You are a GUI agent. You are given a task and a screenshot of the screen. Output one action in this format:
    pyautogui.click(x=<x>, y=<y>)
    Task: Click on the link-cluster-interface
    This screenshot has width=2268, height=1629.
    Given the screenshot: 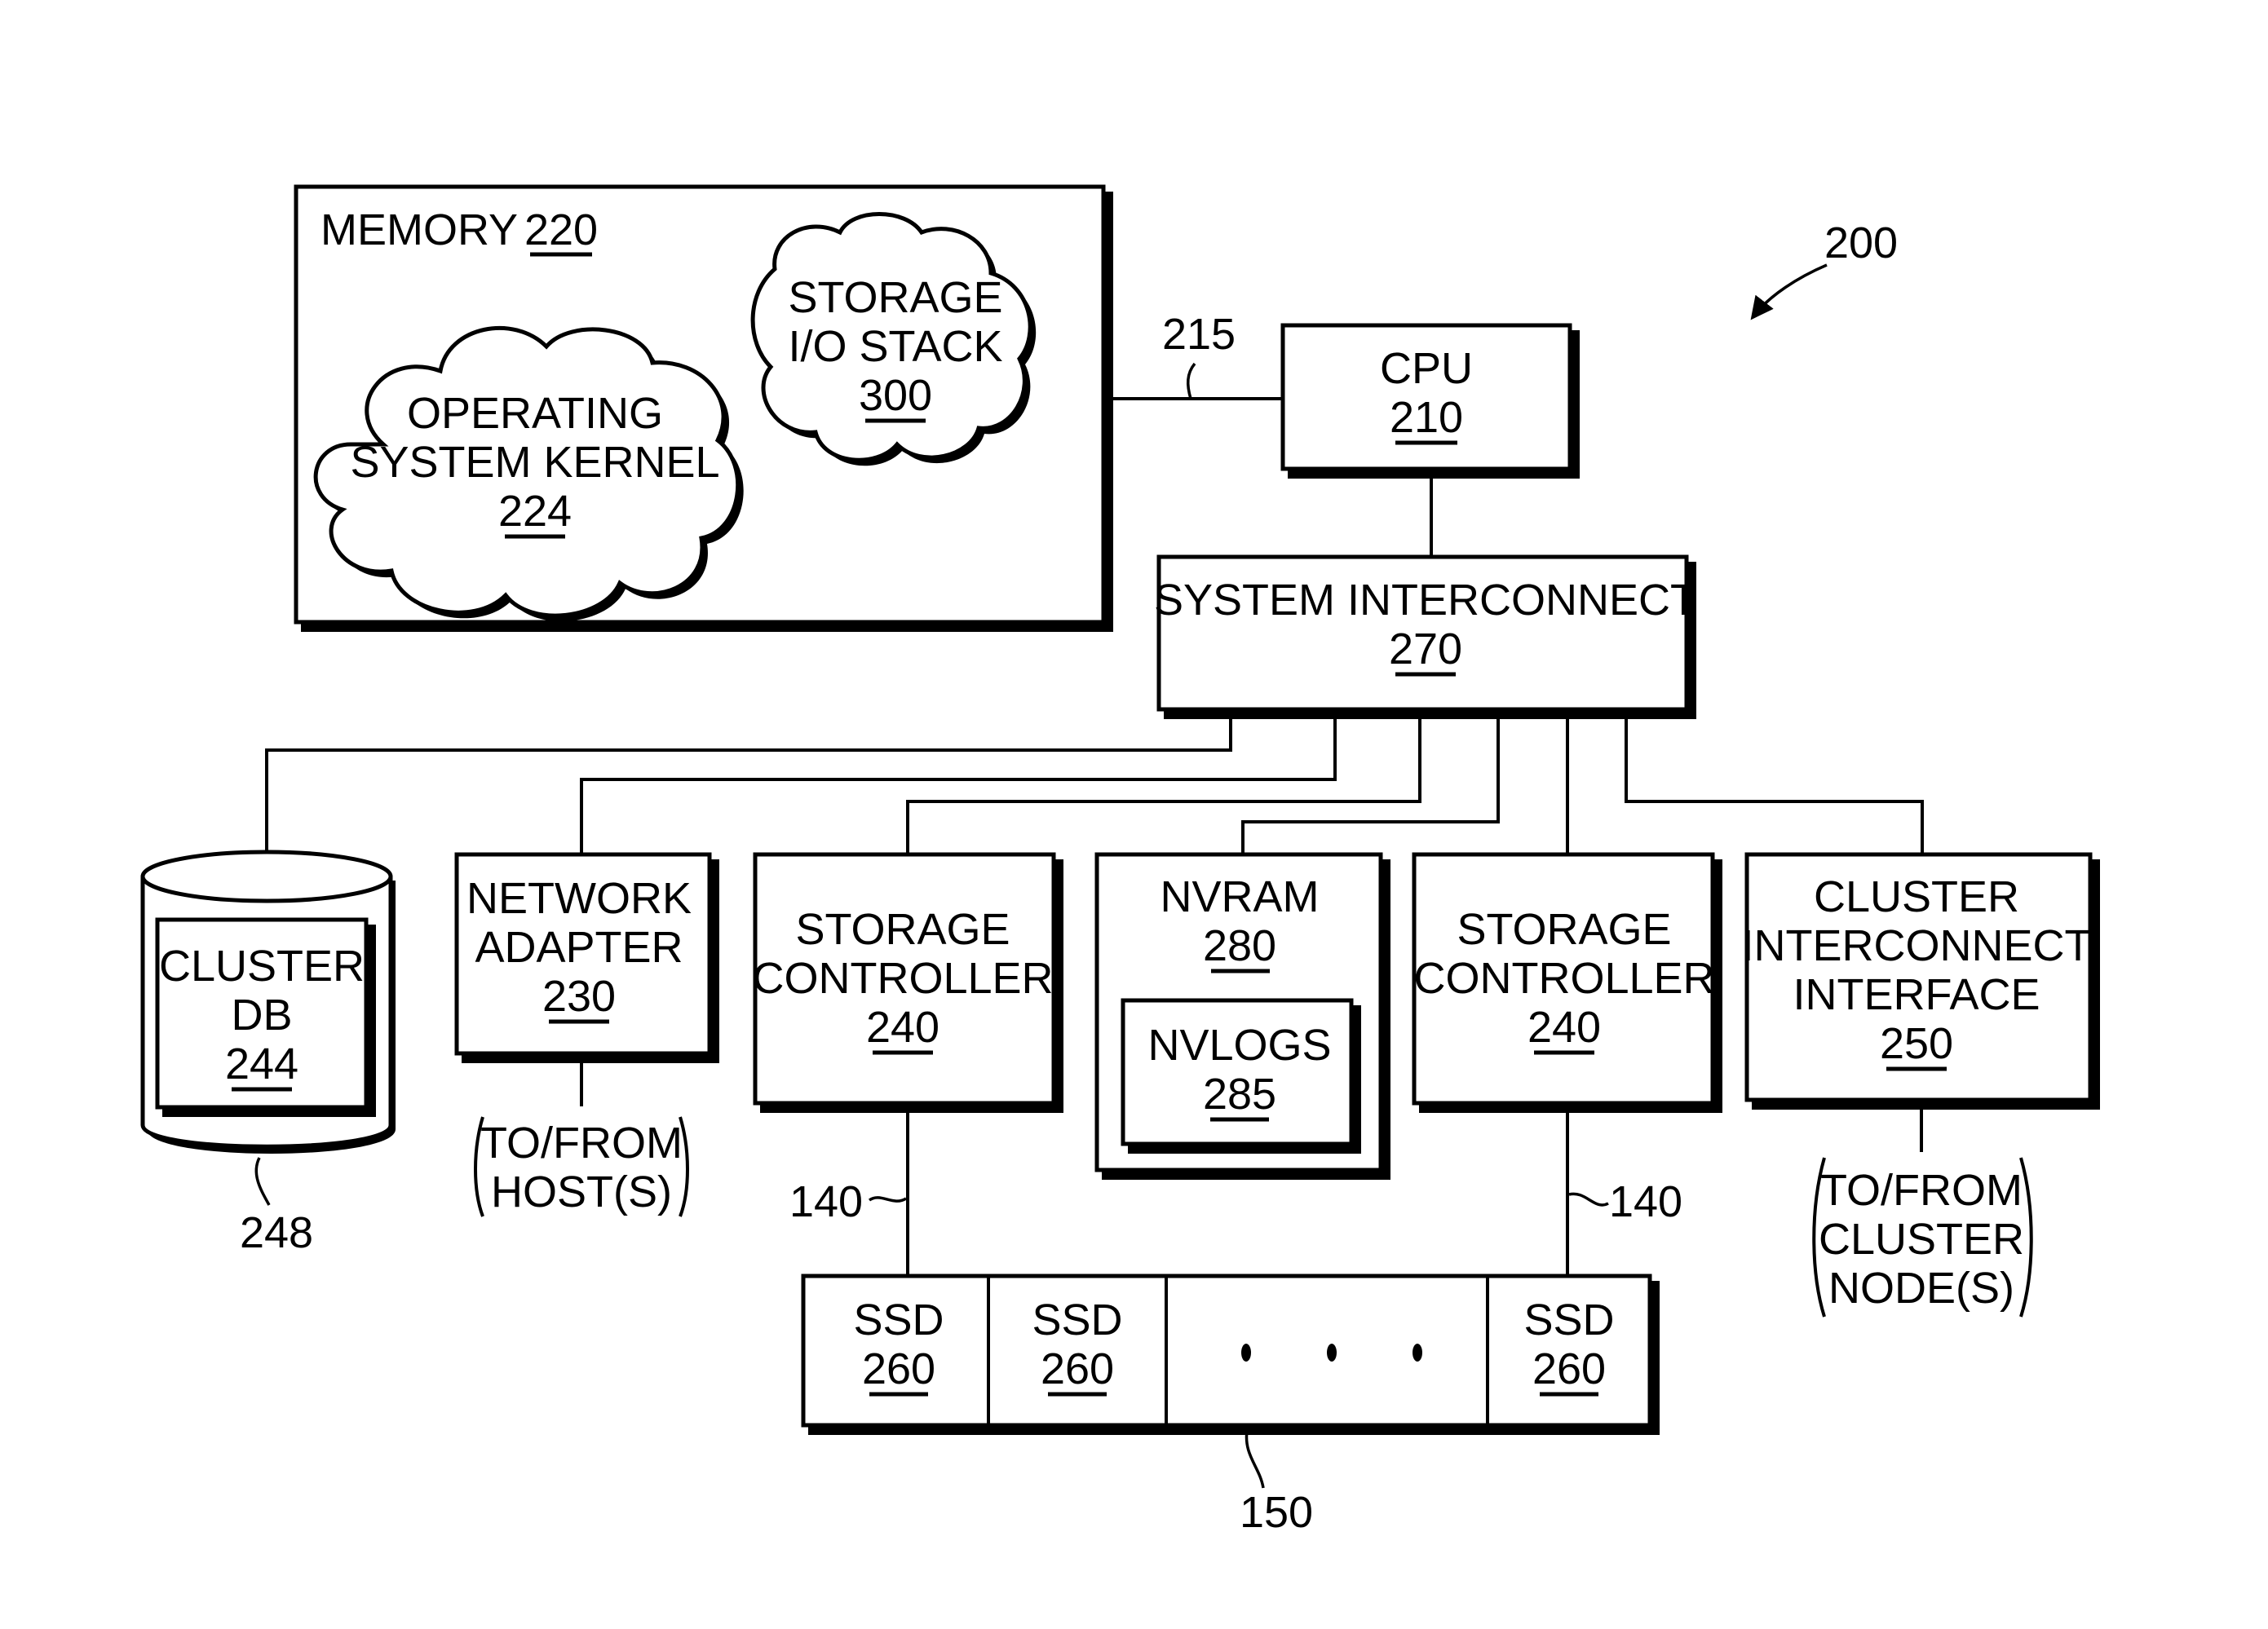 What is the action you would take?
    pyautogui.click(x=1774, y=784)
    